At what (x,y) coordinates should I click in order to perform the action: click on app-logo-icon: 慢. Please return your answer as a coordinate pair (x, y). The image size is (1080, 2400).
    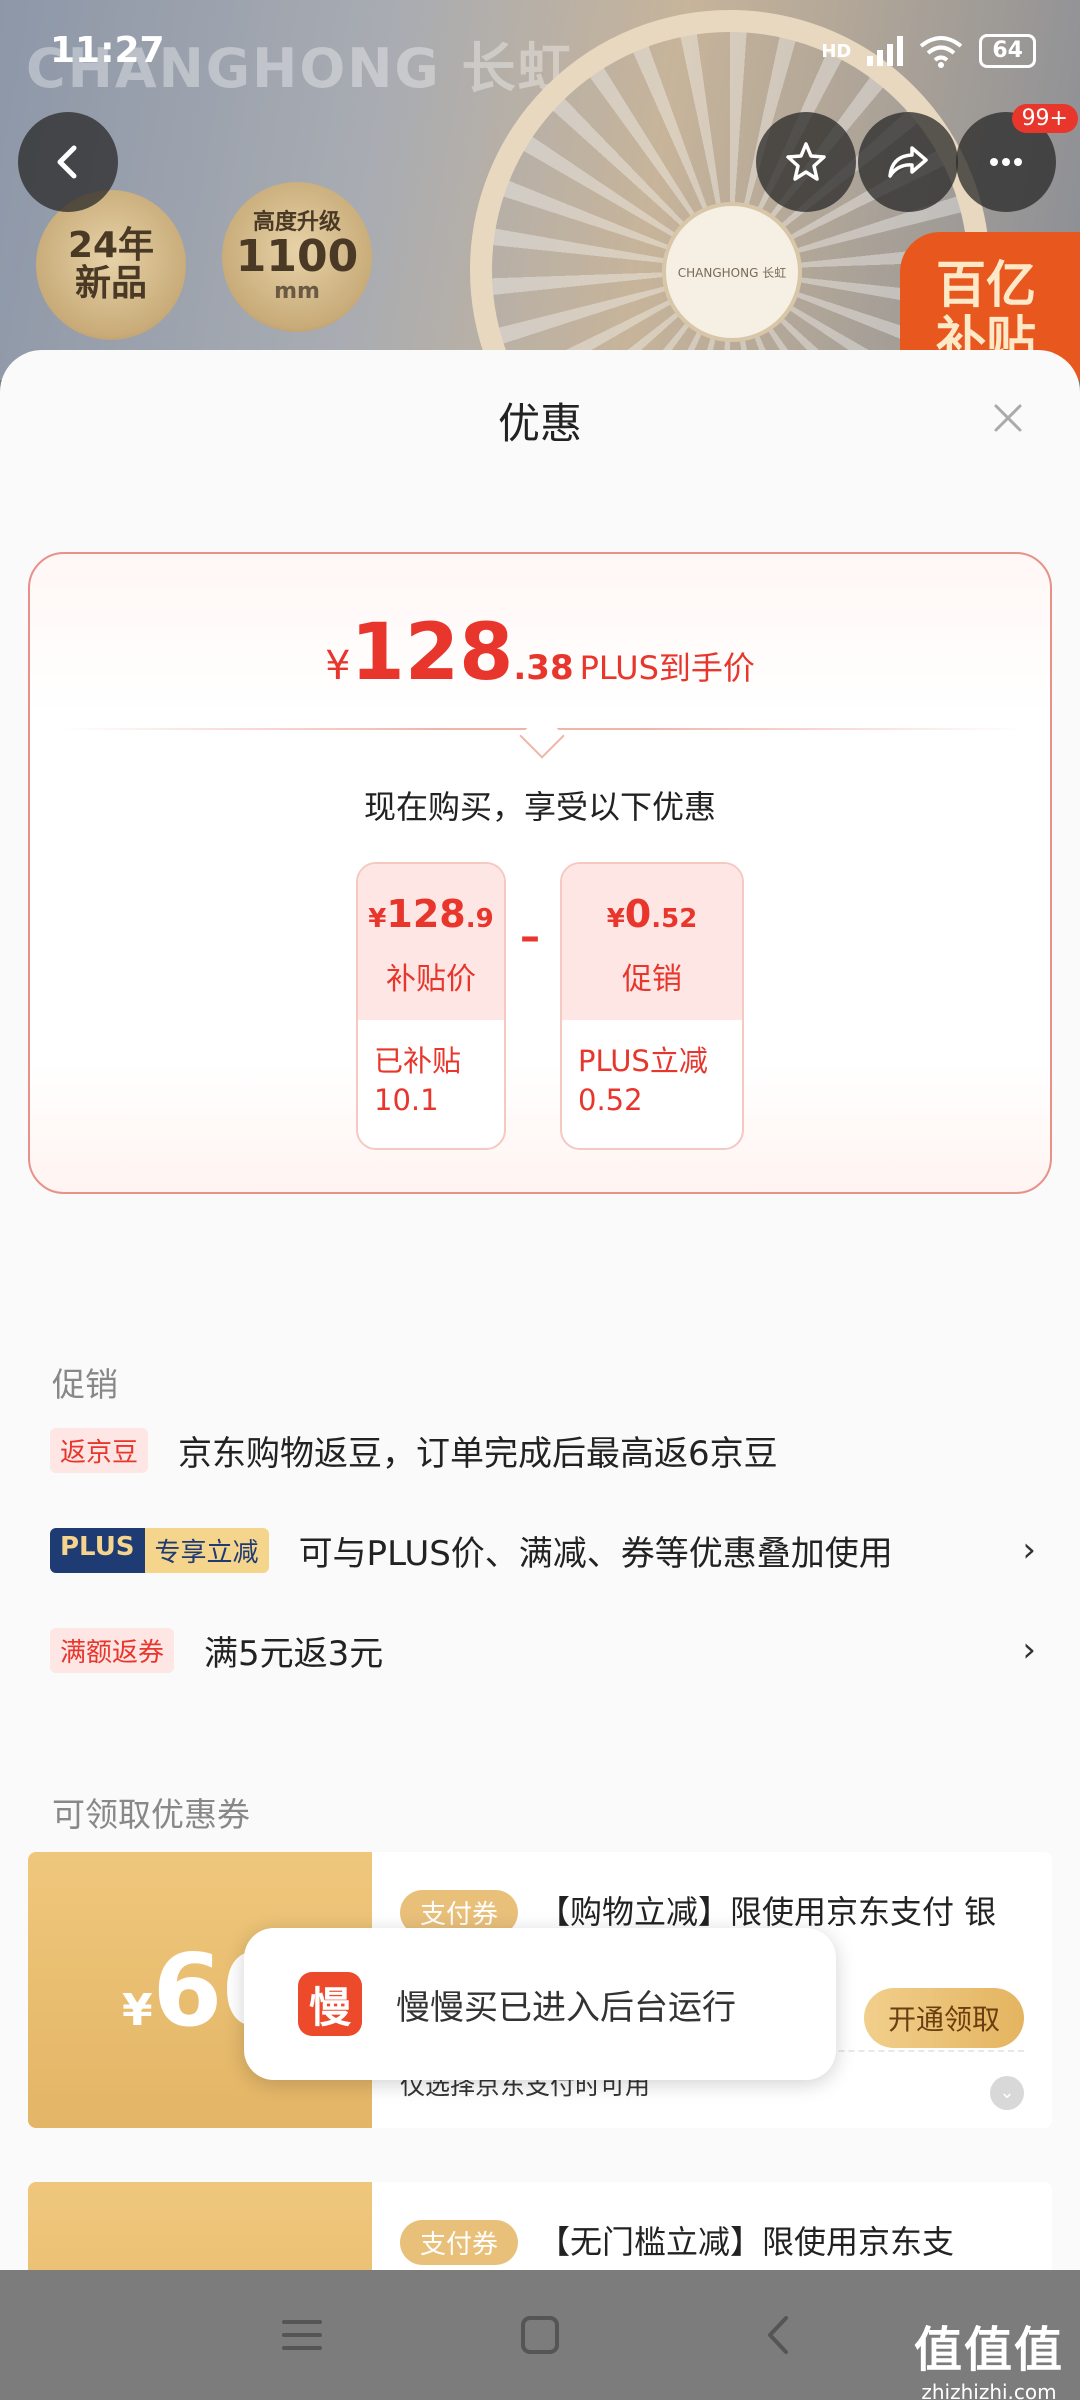
    Looking at the image, I should click on (330, 2004).